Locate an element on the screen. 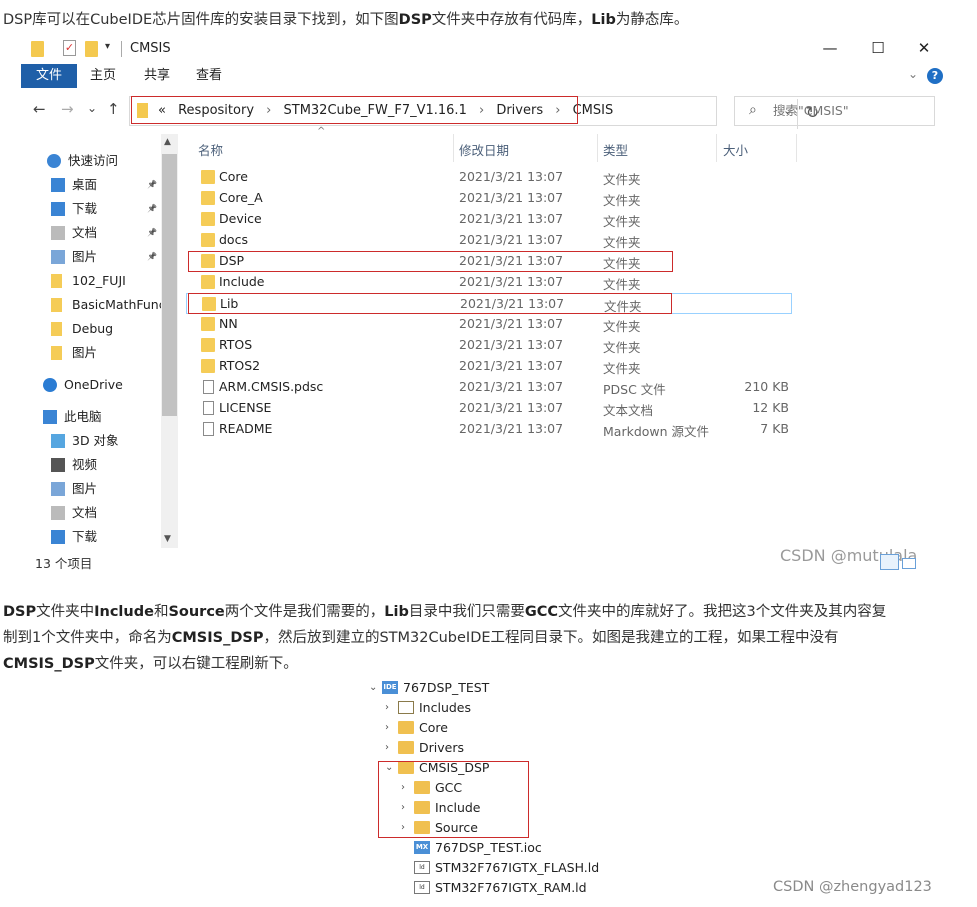  sidebar-item: 桌面 📌 is located at coordinates (91, 185).